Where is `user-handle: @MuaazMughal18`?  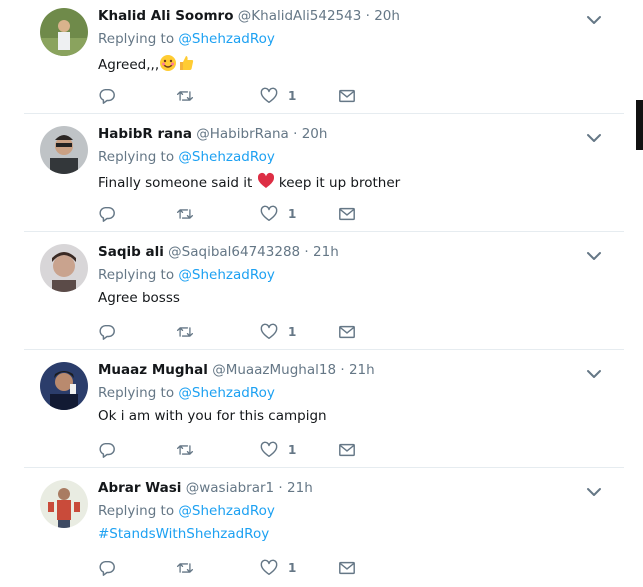 user-handle: @MuaazMughal18 is located at coordinates (274, 370).